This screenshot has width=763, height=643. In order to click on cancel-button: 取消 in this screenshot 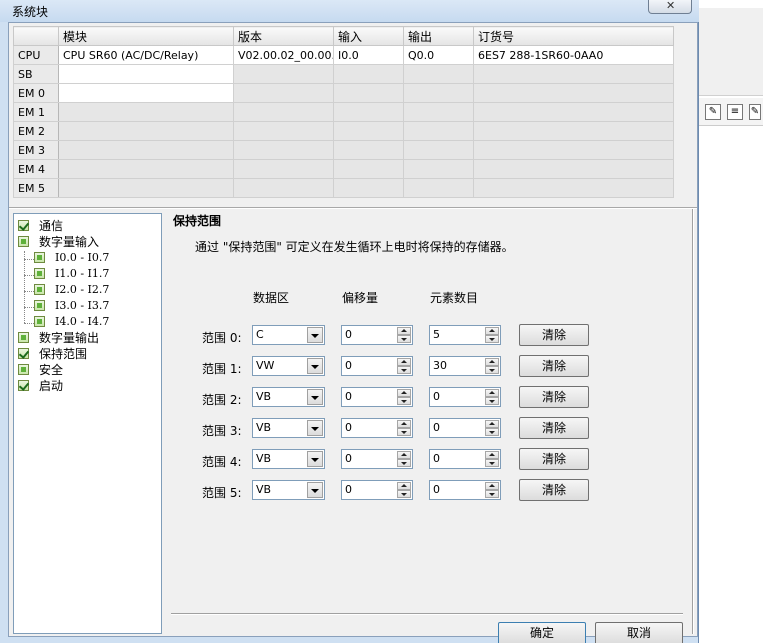, I will do `click(639, 632)`.